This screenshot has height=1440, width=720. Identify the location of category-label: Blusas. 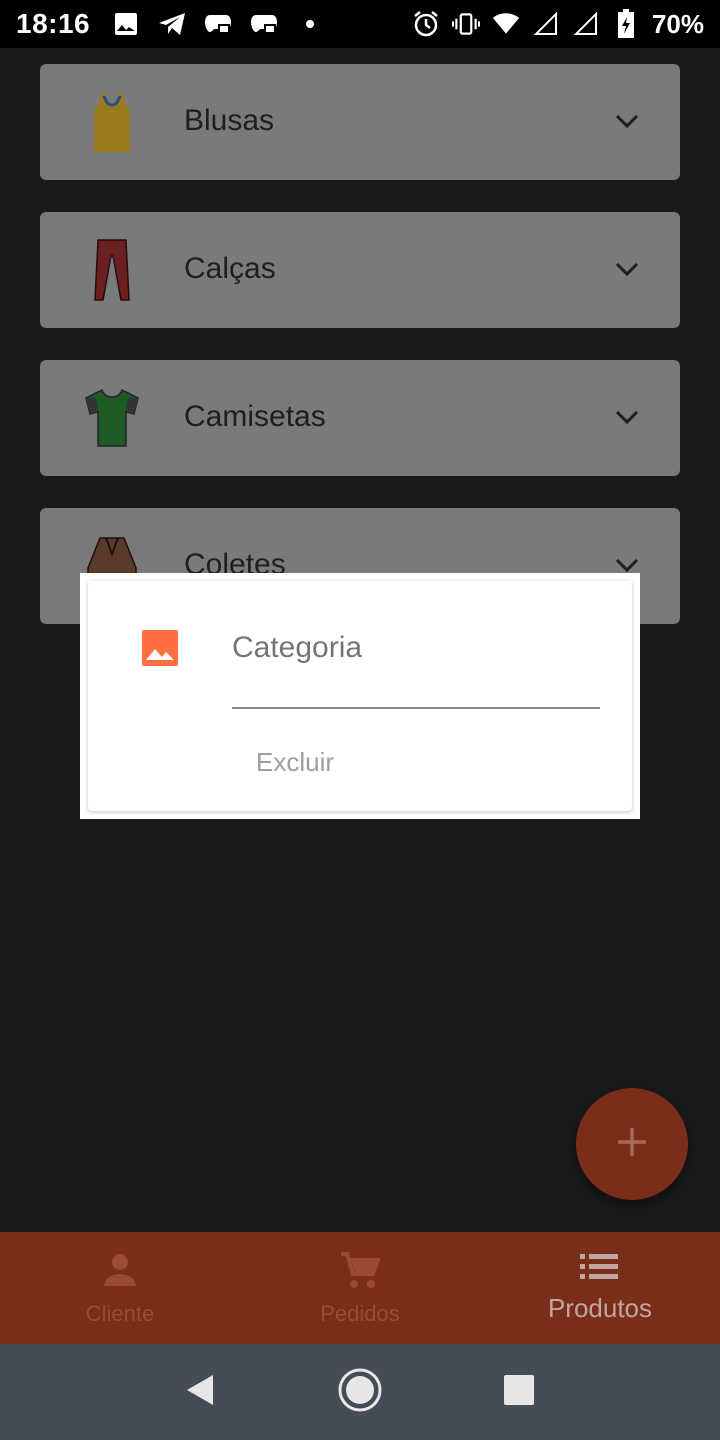
(229, 120).